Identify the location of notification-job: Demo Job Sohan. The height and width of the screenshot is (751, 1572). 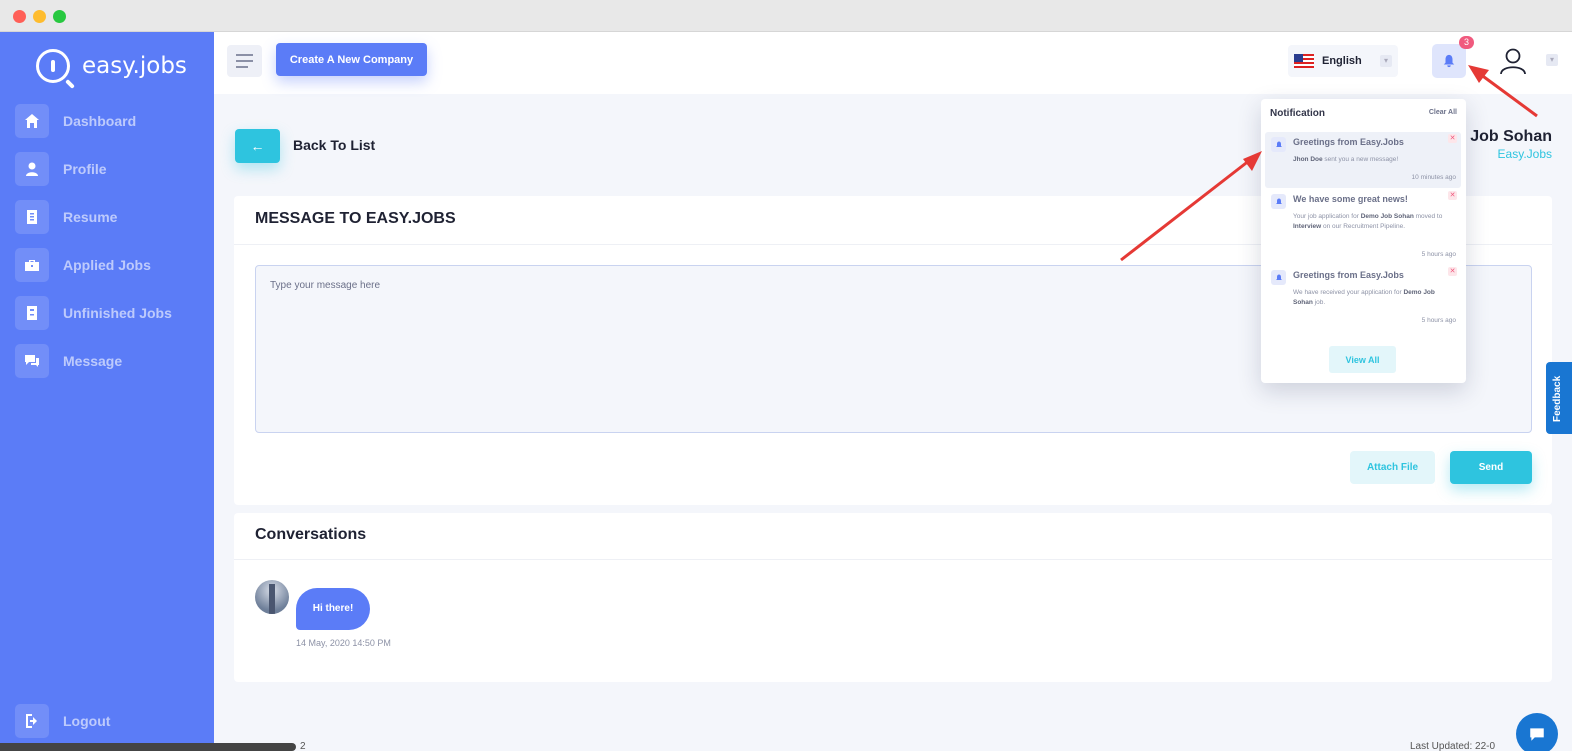
(1387, 216).